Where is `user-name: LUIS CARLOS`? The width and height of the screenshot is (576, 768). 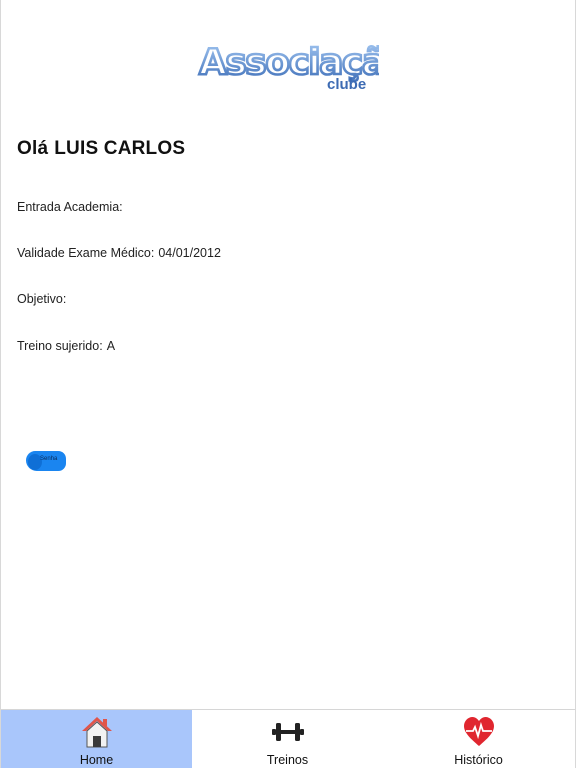 user-name: LUIS CARLOS is located at coordinates (120, 148).